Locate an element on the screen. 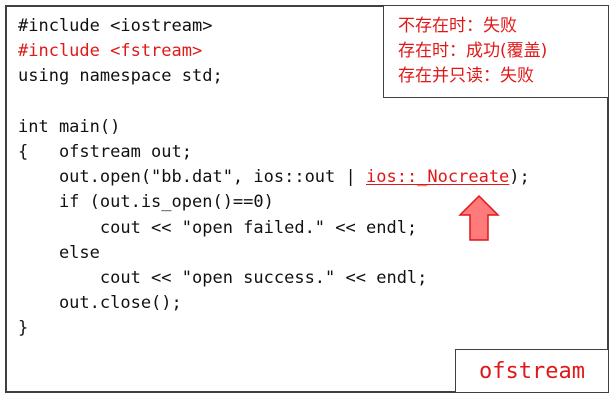  code-token: int main() is located at coordinates (69, 126).